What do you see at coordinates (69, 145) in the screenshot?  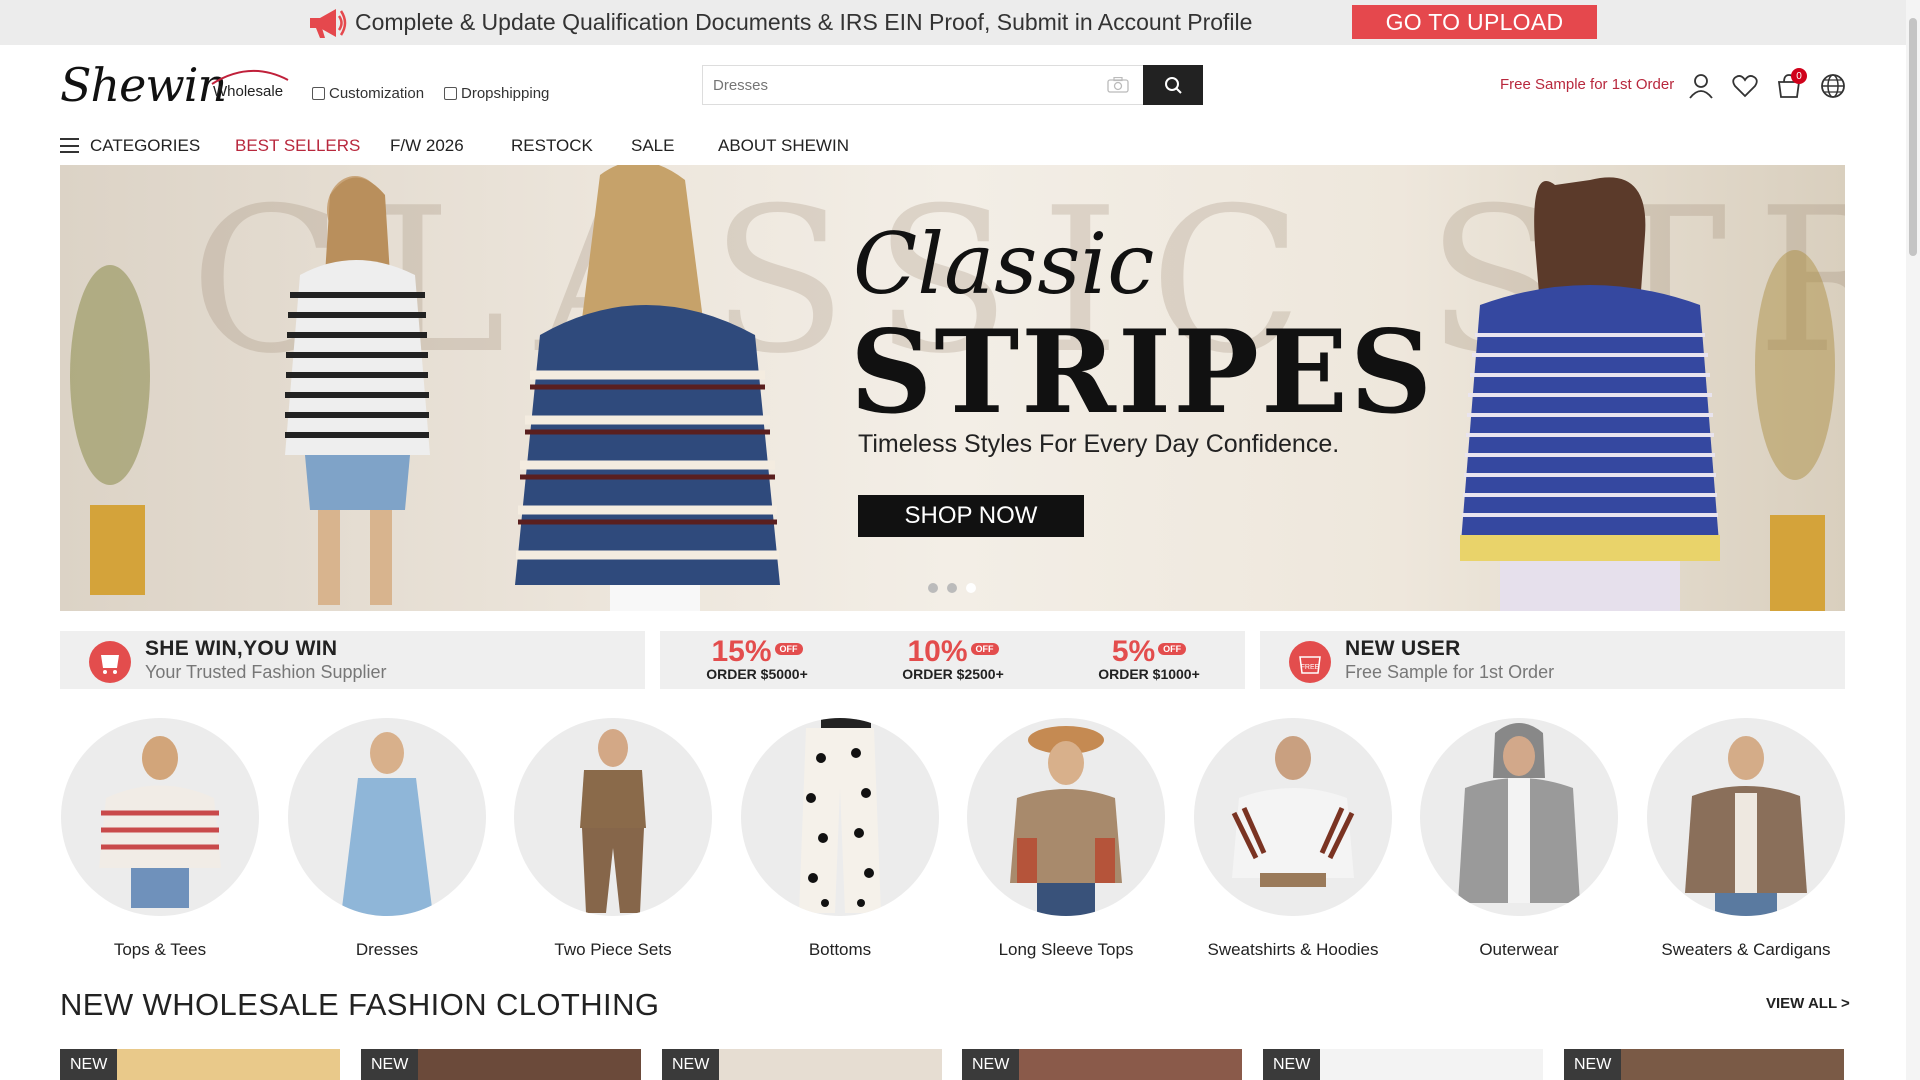 I see `menu-icon` at bounding box center [69, 145].